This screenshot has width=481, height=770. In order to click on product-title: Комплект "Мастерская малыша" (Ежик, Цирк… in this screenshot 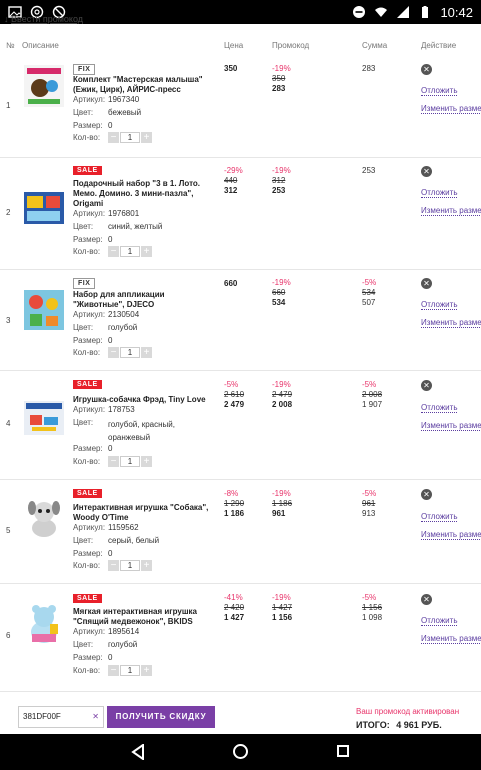, I will do `click(144, 85)`.